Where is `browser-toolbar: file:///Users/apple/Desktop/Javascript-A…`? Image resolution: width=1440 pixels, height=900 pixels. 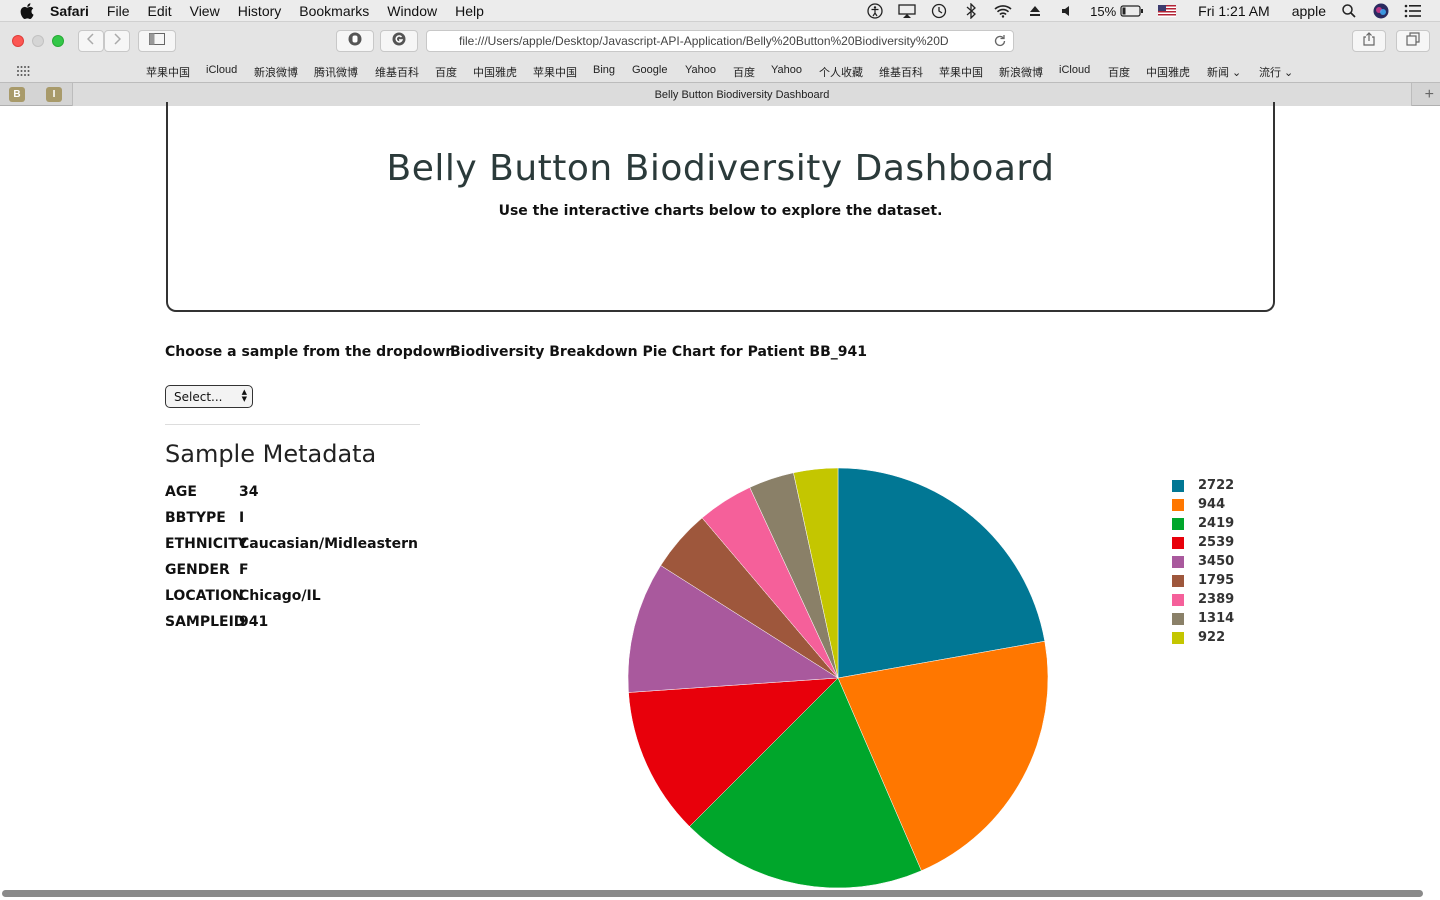 browser-toolbar: file:///Users/apple/Desktop/Javascript-A… is located at coordinates (720, 41).